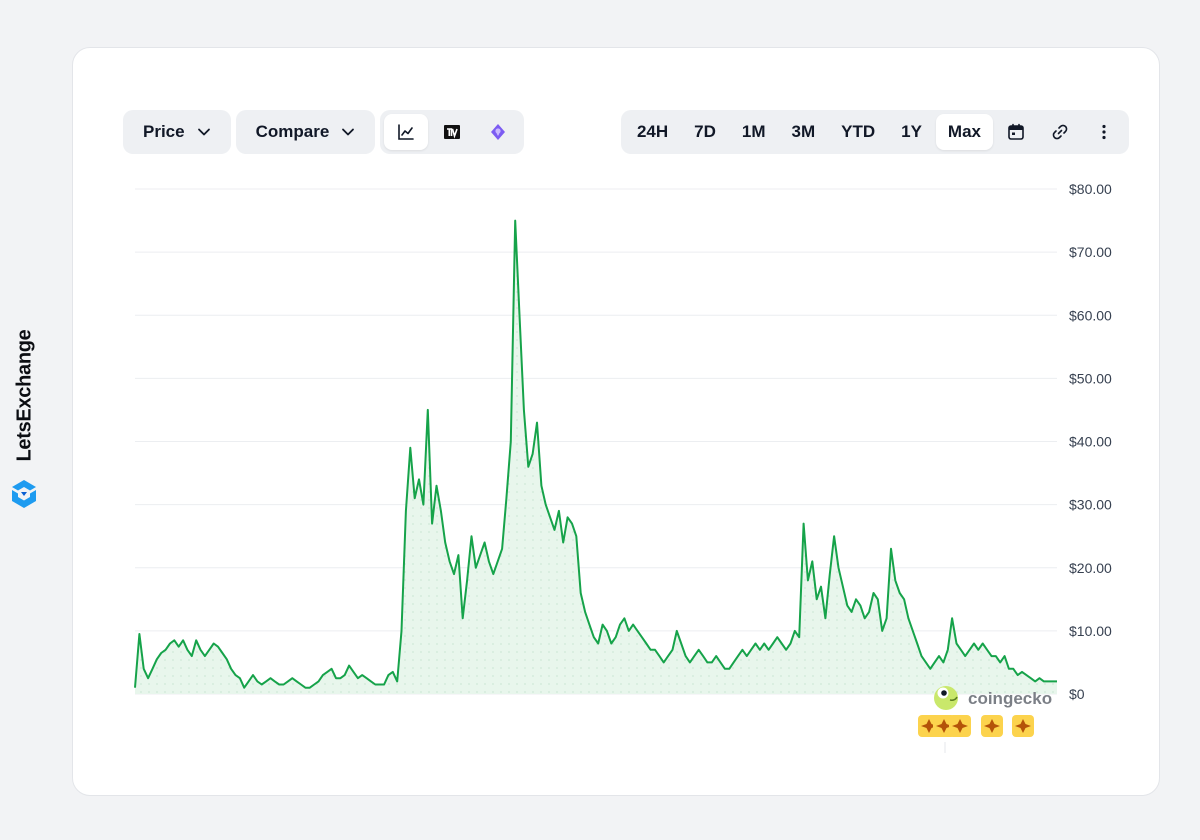 The height and width of the screenshot is (840, 1200). Describe the element at coordinates (24, 494) in the screenshot. I see `letsexchange-logo-icon` at that location.